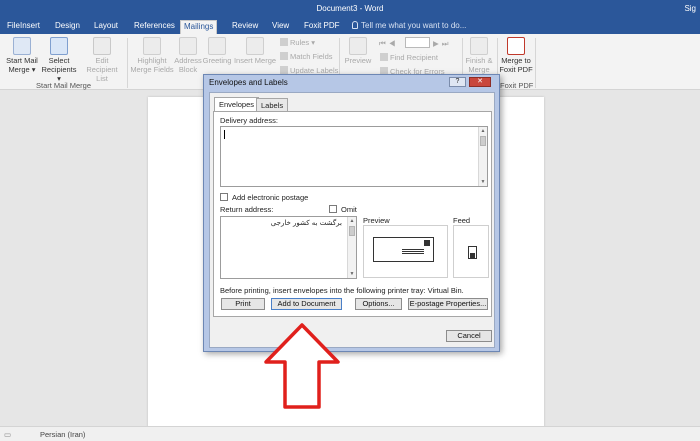 This screenshot has height=441, width=700. I want to click on match-fields-icon, so click(284, 56).